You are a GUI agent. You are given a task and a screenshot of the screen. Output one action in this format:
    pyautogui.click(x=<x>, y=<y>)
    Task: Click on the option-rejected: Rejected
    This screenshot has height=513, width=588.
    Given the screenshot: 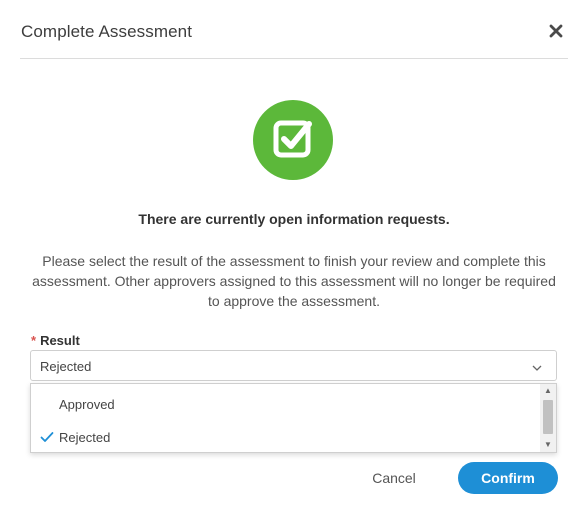 What is the action you would take?
    pyautogui.click(x=285, y=437)
    